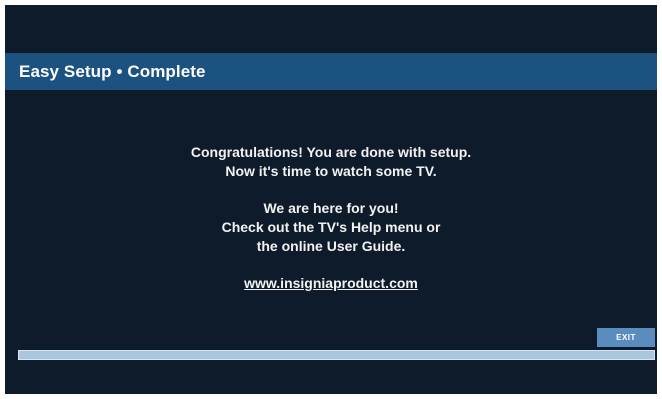  I want to click on setup-progress-fill, so click(336, 355).